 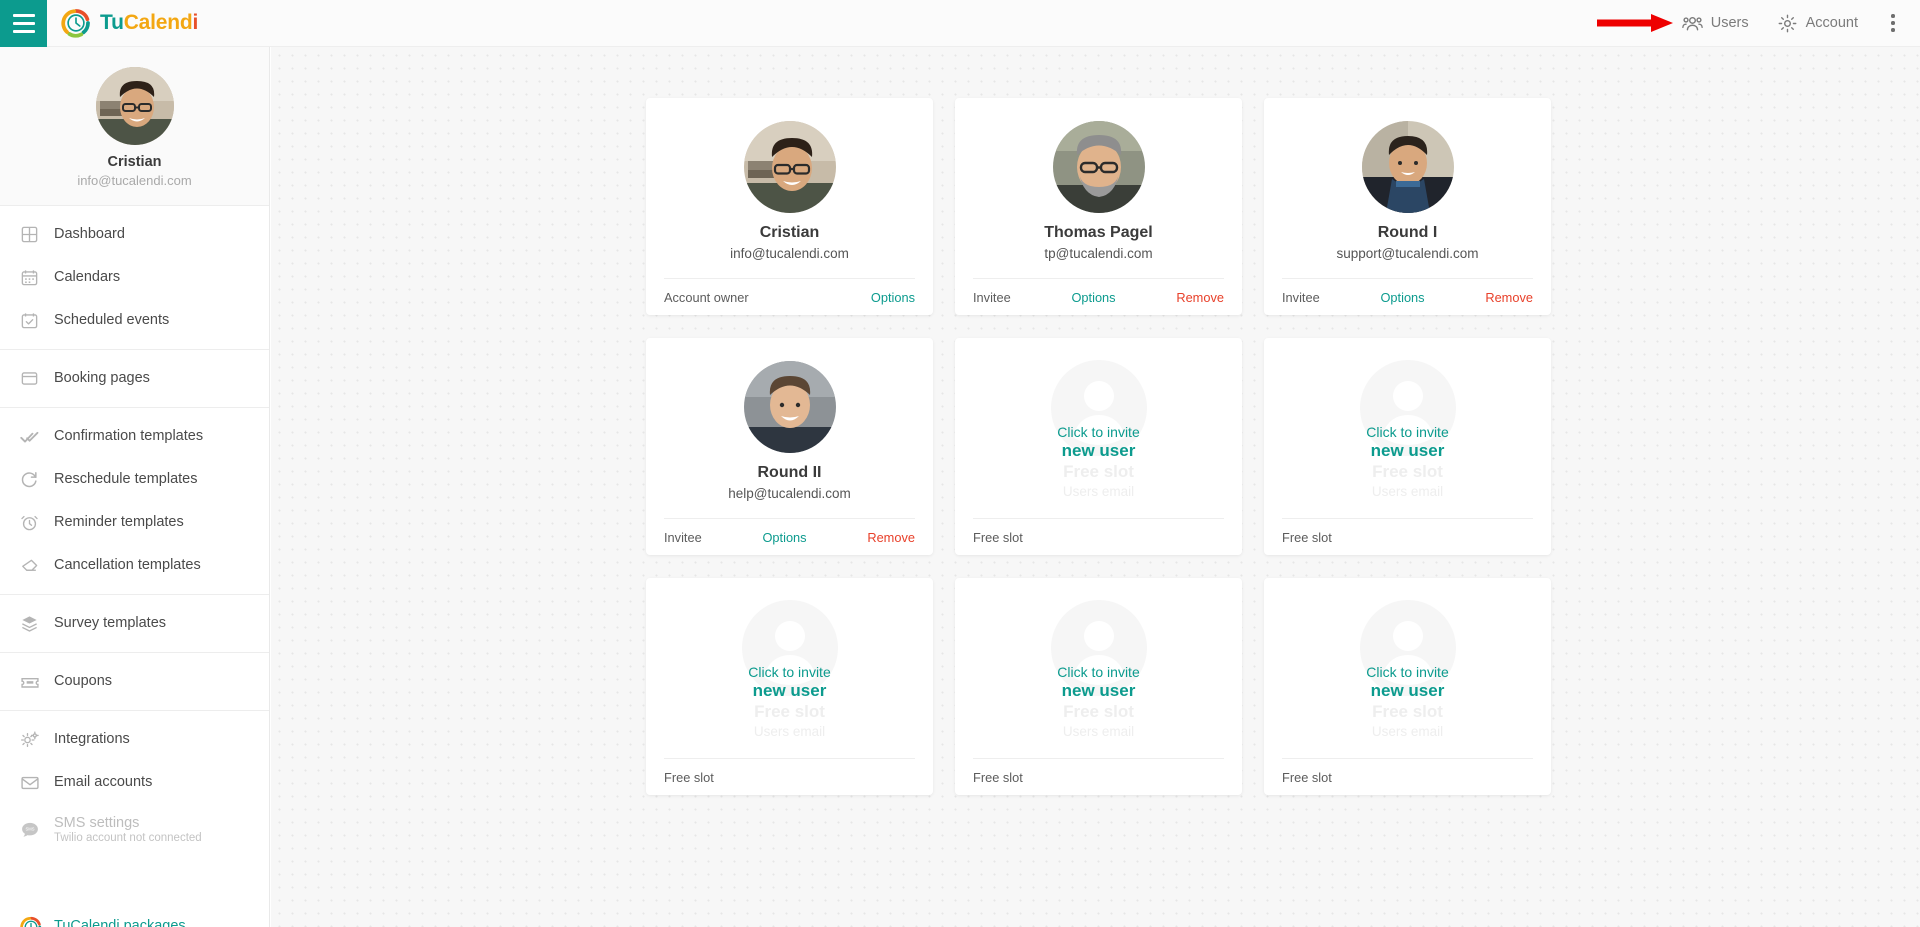 I want to click on sidebar-item-reminder-templates: Reminder templates, so click(x=134, y=522).